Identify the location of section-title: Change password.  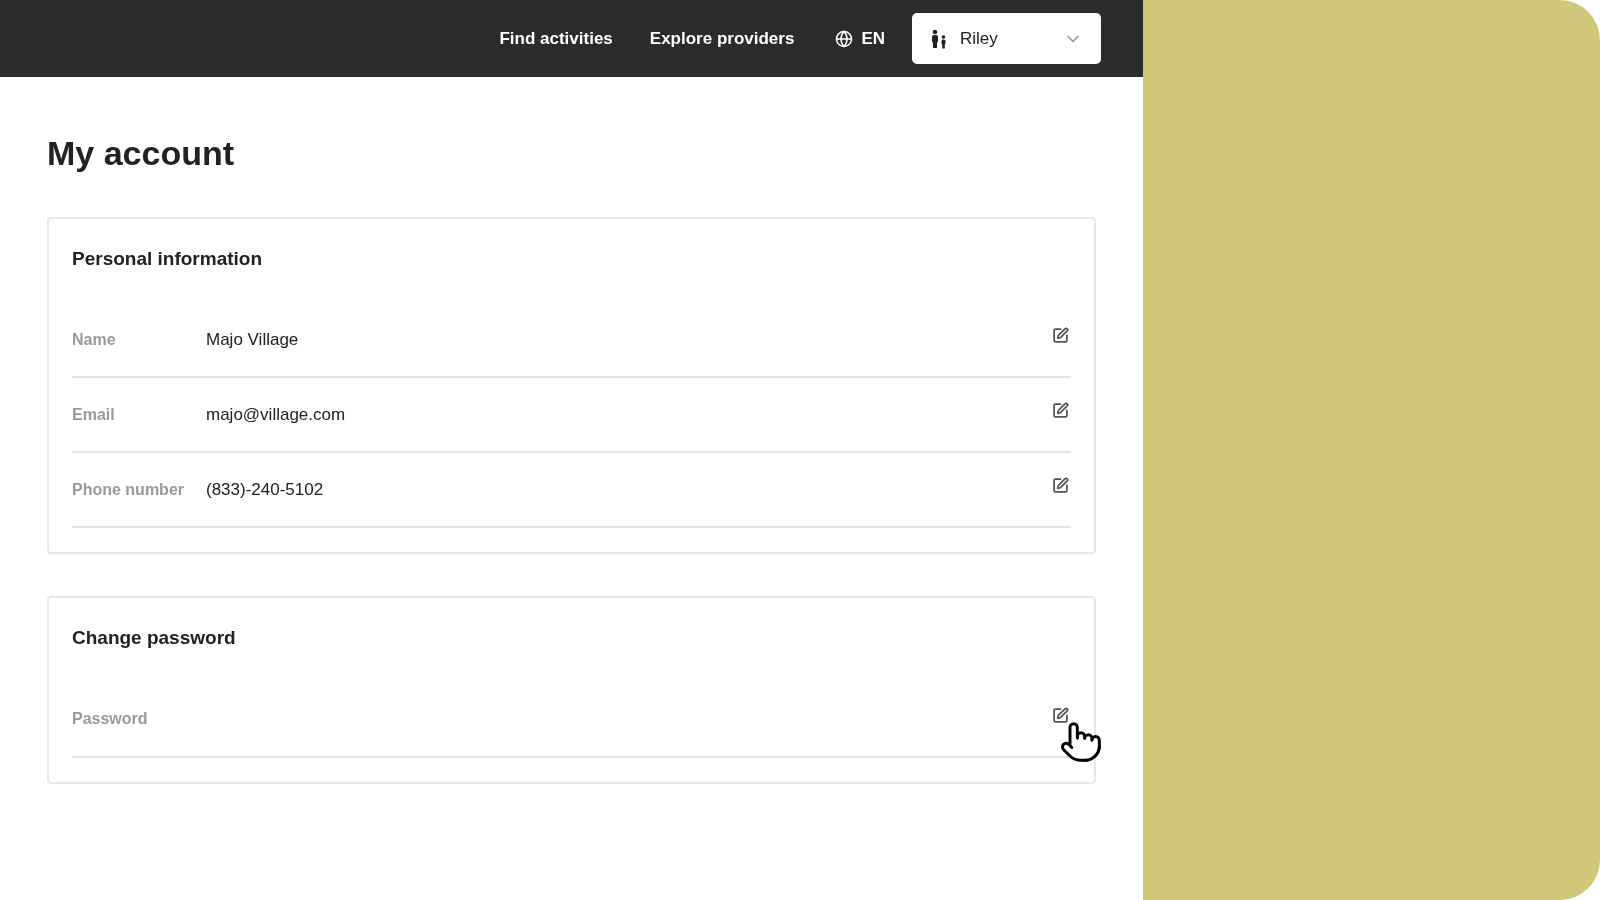
(154, 638).